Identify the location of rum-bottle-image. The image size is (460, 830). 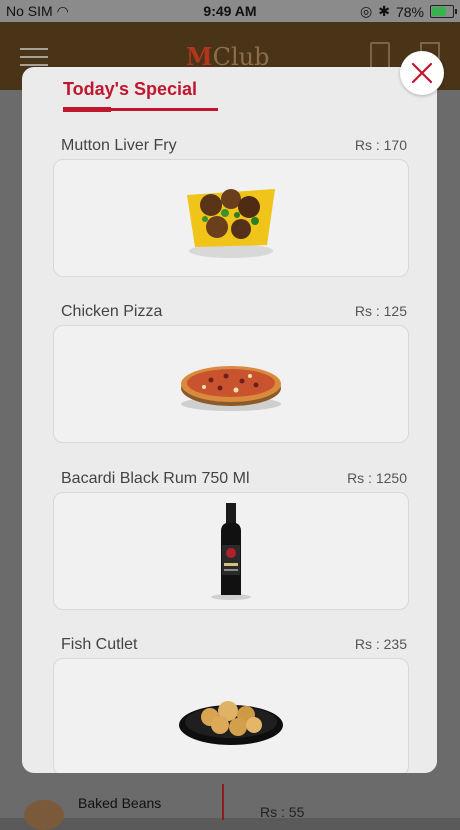
(231, 551).